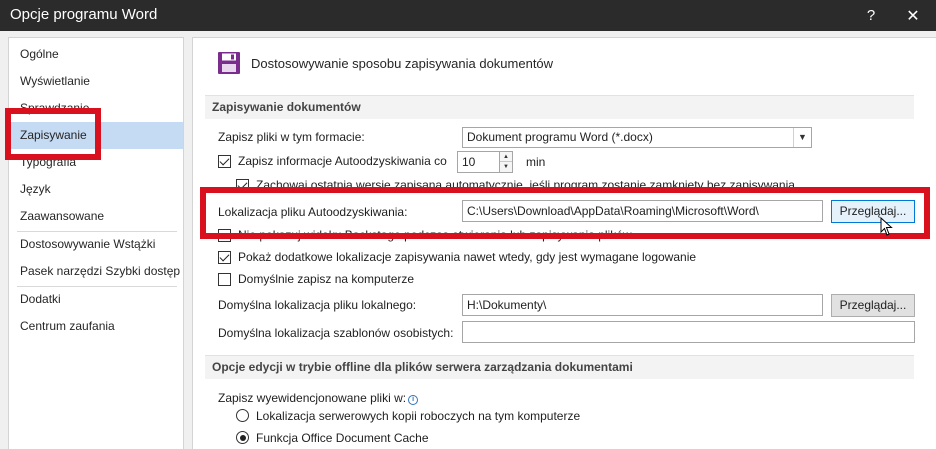  Describe the element at coordinates (224, 257) in the screenshot. I see `show-extra-locations-checkbox` at that location.